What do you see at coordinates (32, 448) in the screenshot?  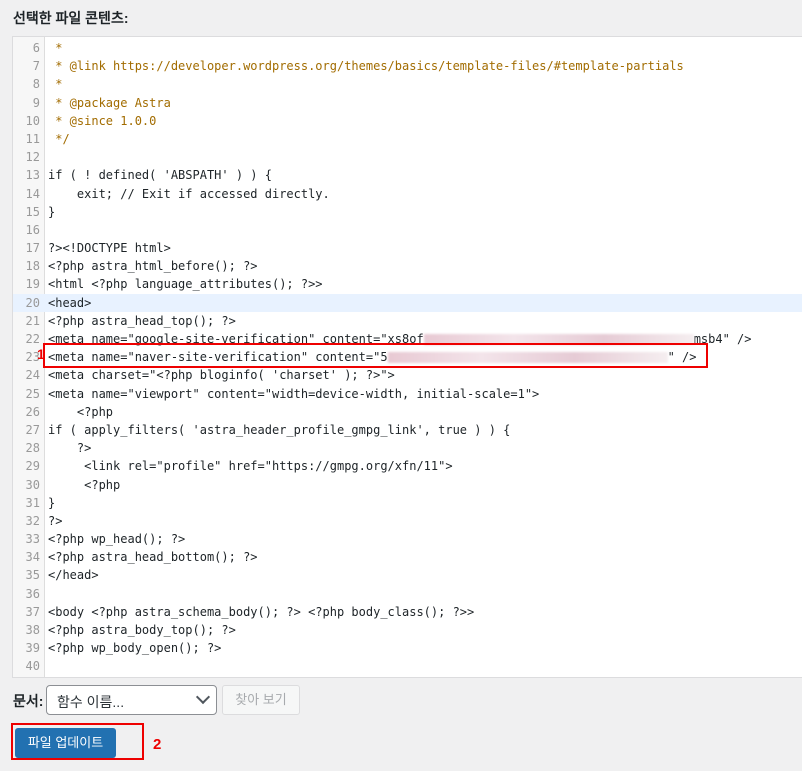 I see `line-number: 28` at bounding box center [32, 448].